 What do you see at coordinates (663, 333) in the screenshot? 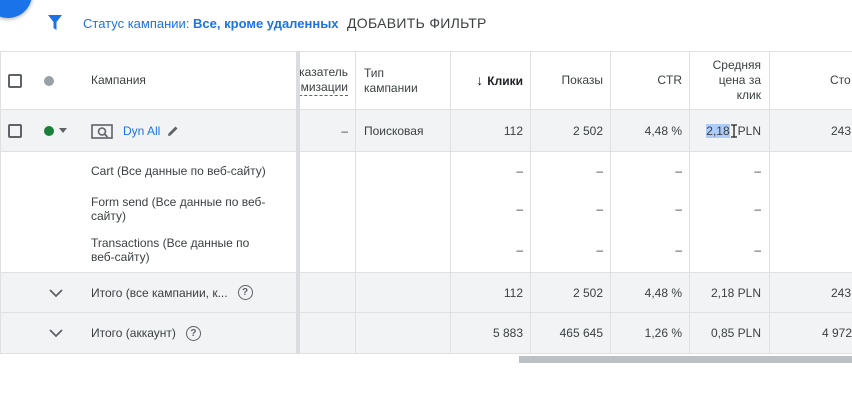
I see `total-account-ctr: 1,26 %` at bounding box center [663, 333].